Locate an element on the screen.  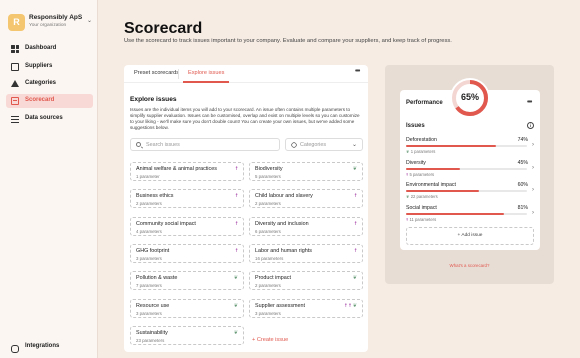
performance-row: Social impact 81% ☨ 11 parameters › is located at coordinates (470, 215).